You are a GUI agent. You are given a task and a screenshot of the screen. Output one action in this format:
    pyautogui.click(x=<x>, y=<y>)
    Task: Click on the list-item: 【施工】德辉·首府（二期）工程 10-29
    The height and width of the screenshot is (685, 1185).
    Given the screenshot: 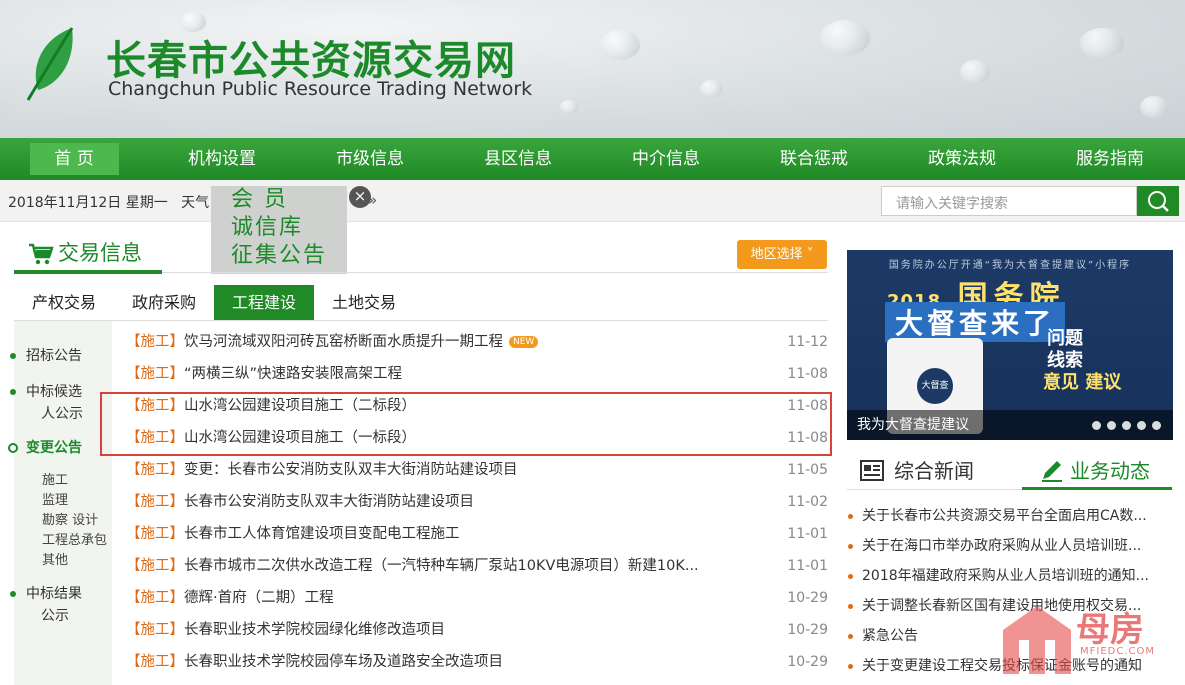 What is the action you would take?
    pyautogui.click(x=477, y=598)
    